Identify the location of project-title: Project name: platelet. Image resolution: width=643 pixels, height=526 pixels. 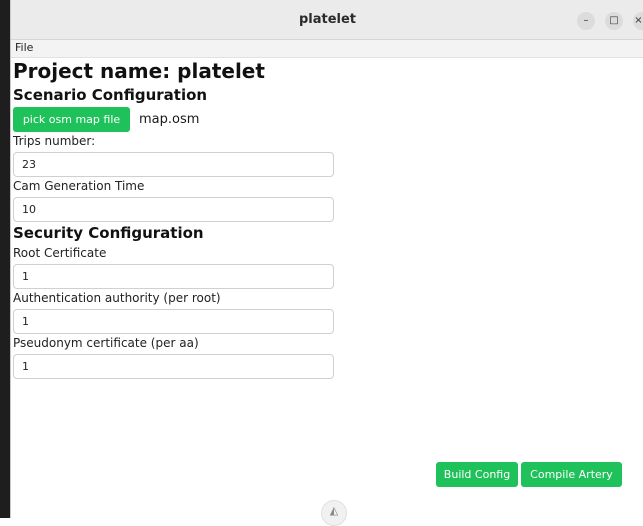
(139, 71).